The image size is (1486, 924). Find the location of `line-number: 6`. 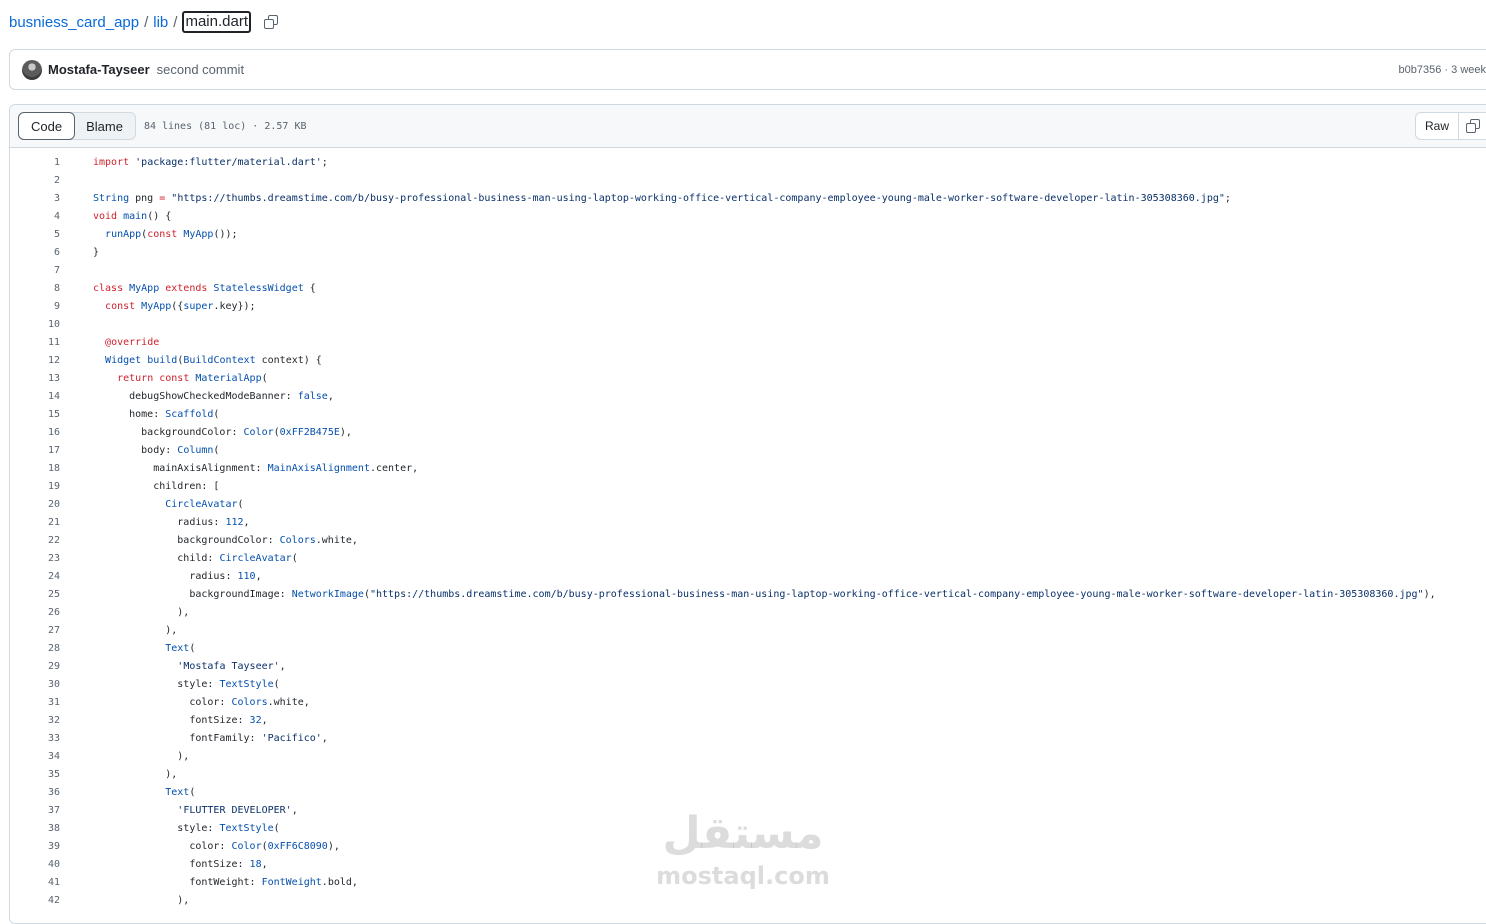

line-number: 6 is located at coordinates (35, 253).